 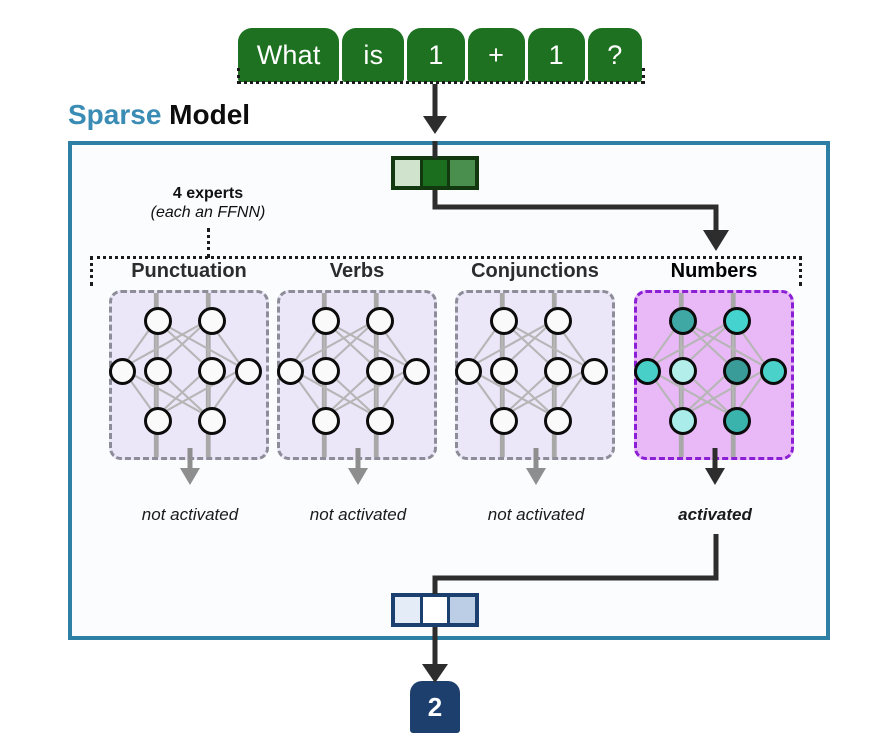 What do you see at coordinates (441, 82) in the screenshot?
I see `token-strip-underline` at bounding box center [441, 82].